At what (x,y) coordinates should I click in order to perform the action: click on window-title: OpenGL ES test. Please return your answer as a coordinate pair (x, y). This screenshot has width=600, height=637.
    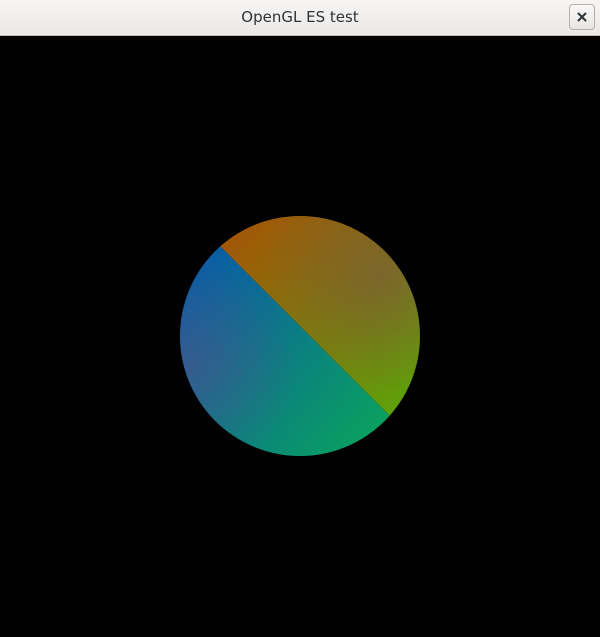
    Looking at the image, I should click on (300, 17).